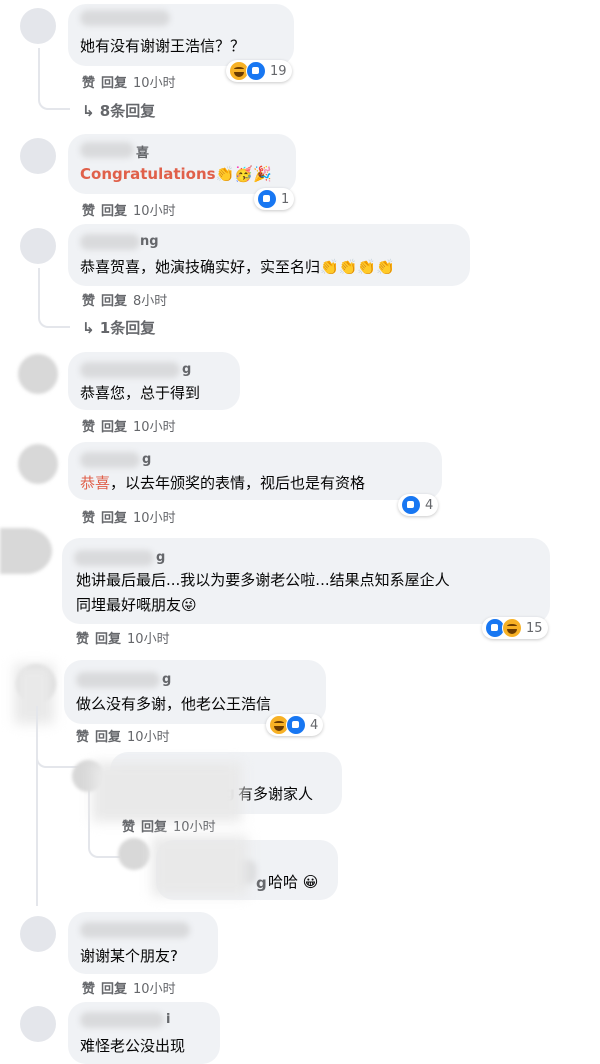 The width and height of the screenshot is (600, 1064). What do you see at coordinates (269, 255) in the screenshot?
I see `comment-bubble: ng 恭喜贺喜，她演技确实好，实至名归👏👏👏👏` at bounding box center [269, 255].